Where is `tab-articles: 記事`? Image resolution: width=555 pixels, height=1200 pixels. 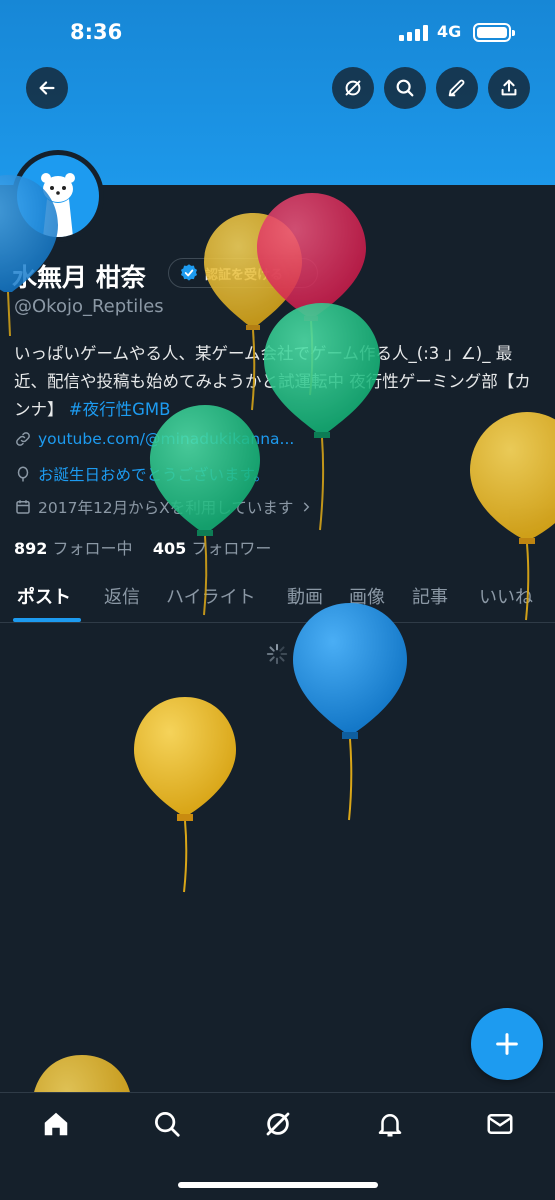 tab-articles: 記事 is located at coordinates (430, 596).